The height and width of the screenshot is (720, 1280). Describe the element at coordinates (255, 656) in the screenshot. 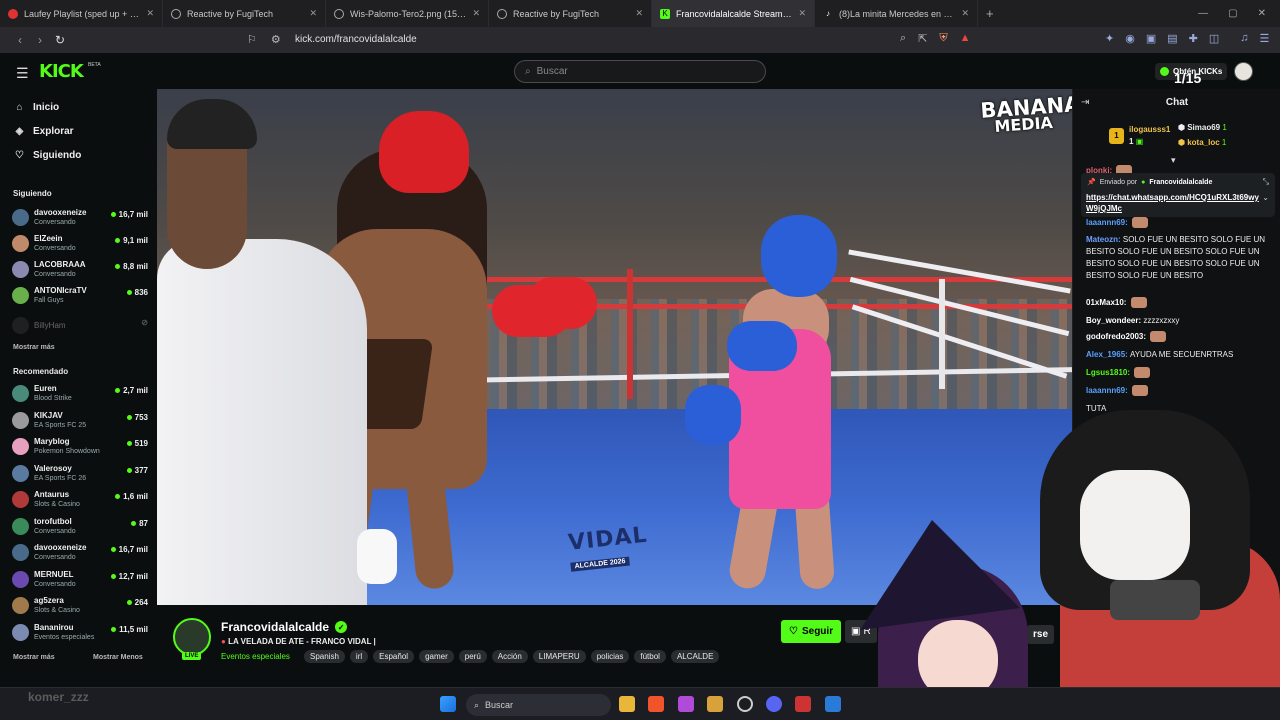

I see `stream-category: Eventos especiales` at that location.